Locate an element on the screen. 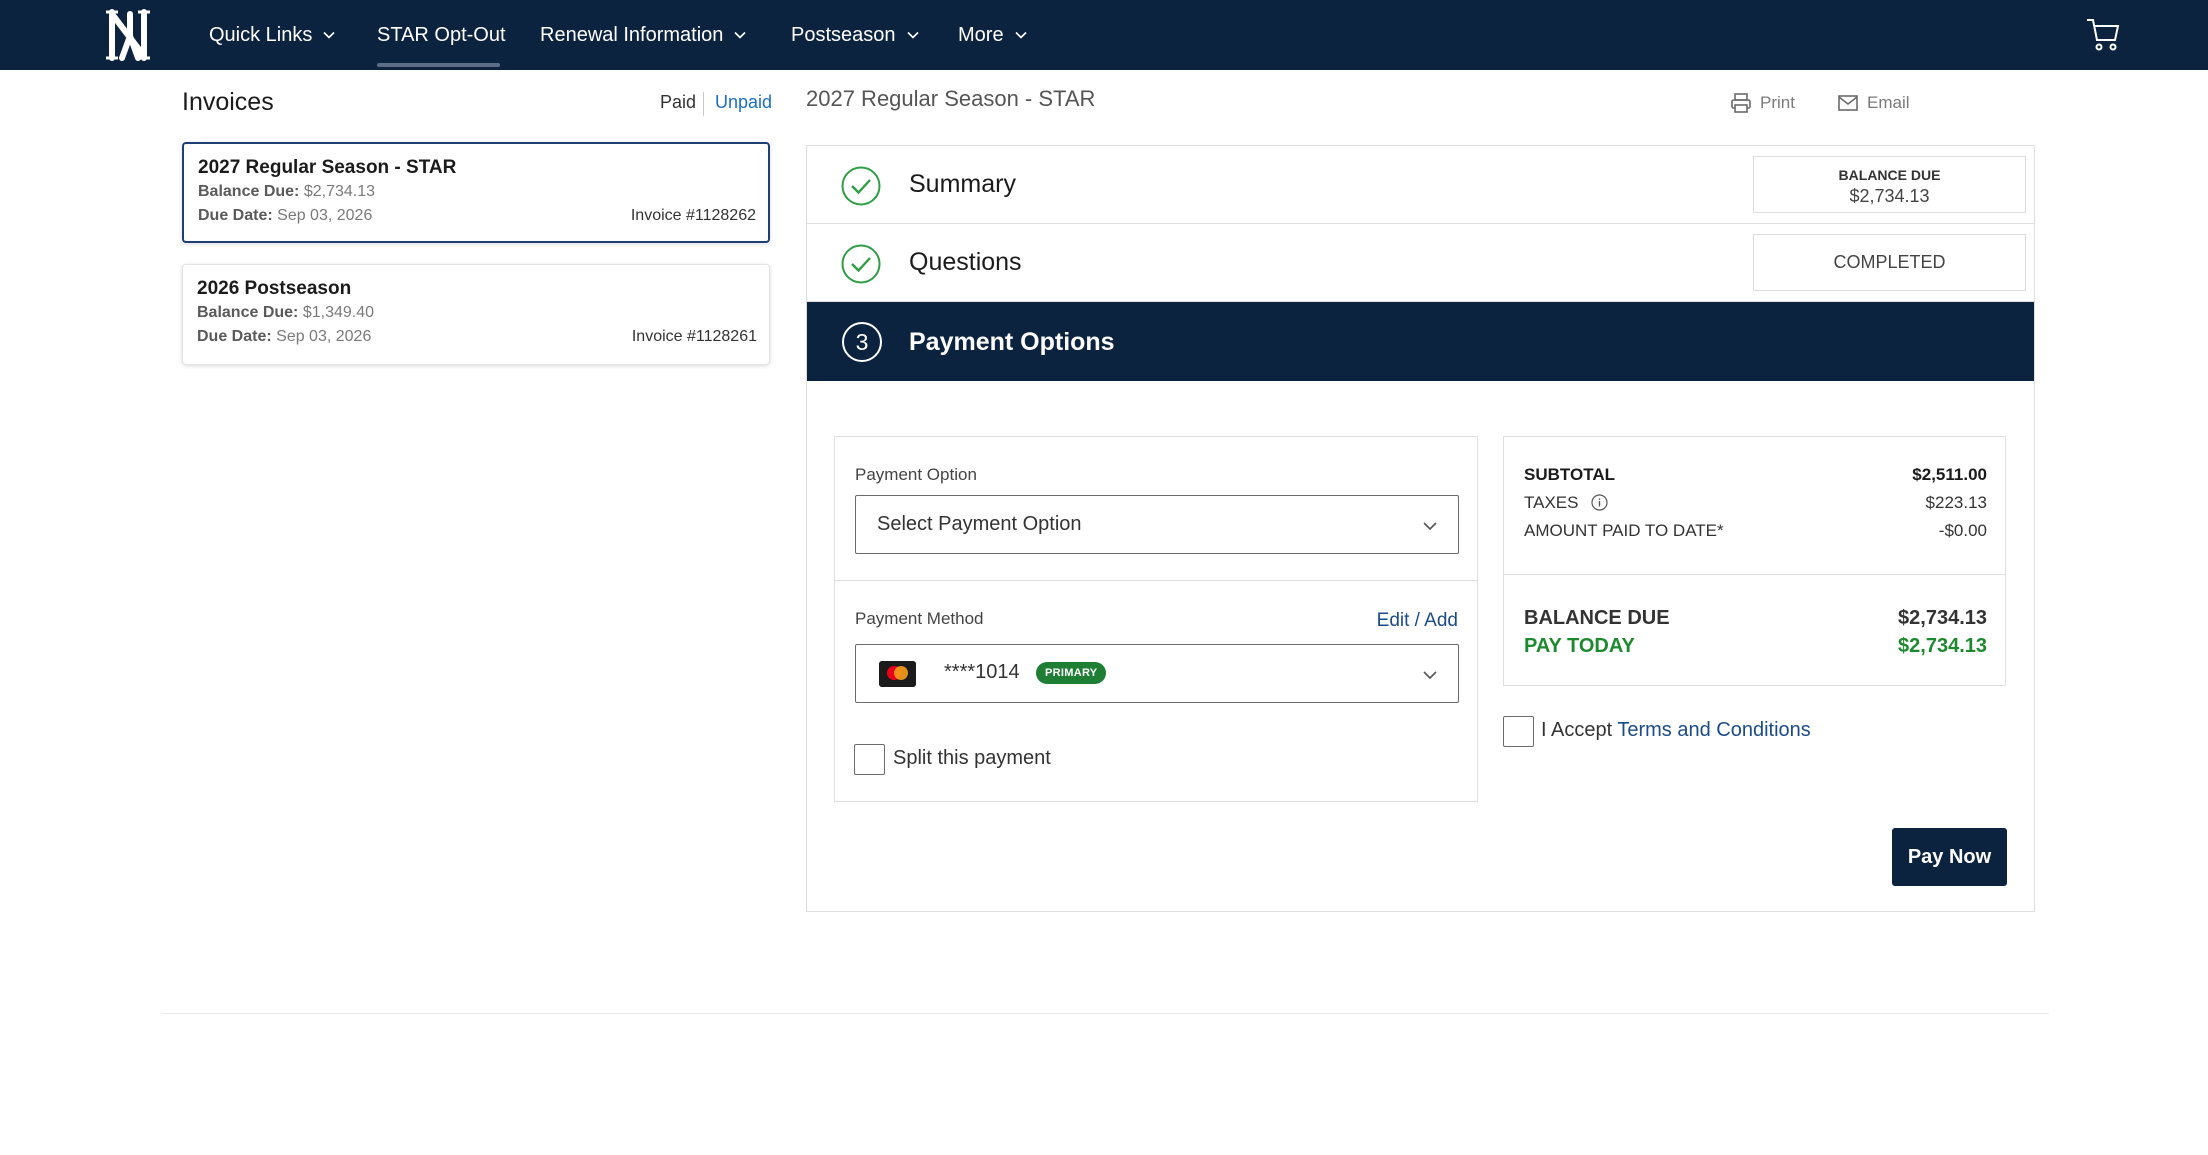 The height and width of the screenshot is (1155, 2208). nav-renewal-information: Renewal Information is located at coordinates (643, 35).